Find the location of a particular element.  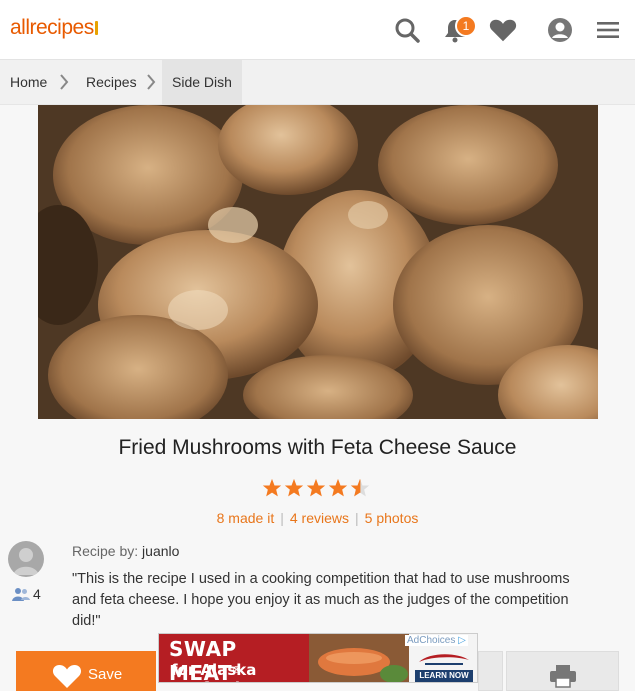

save-button: Save is located at coordinates (86, 671).